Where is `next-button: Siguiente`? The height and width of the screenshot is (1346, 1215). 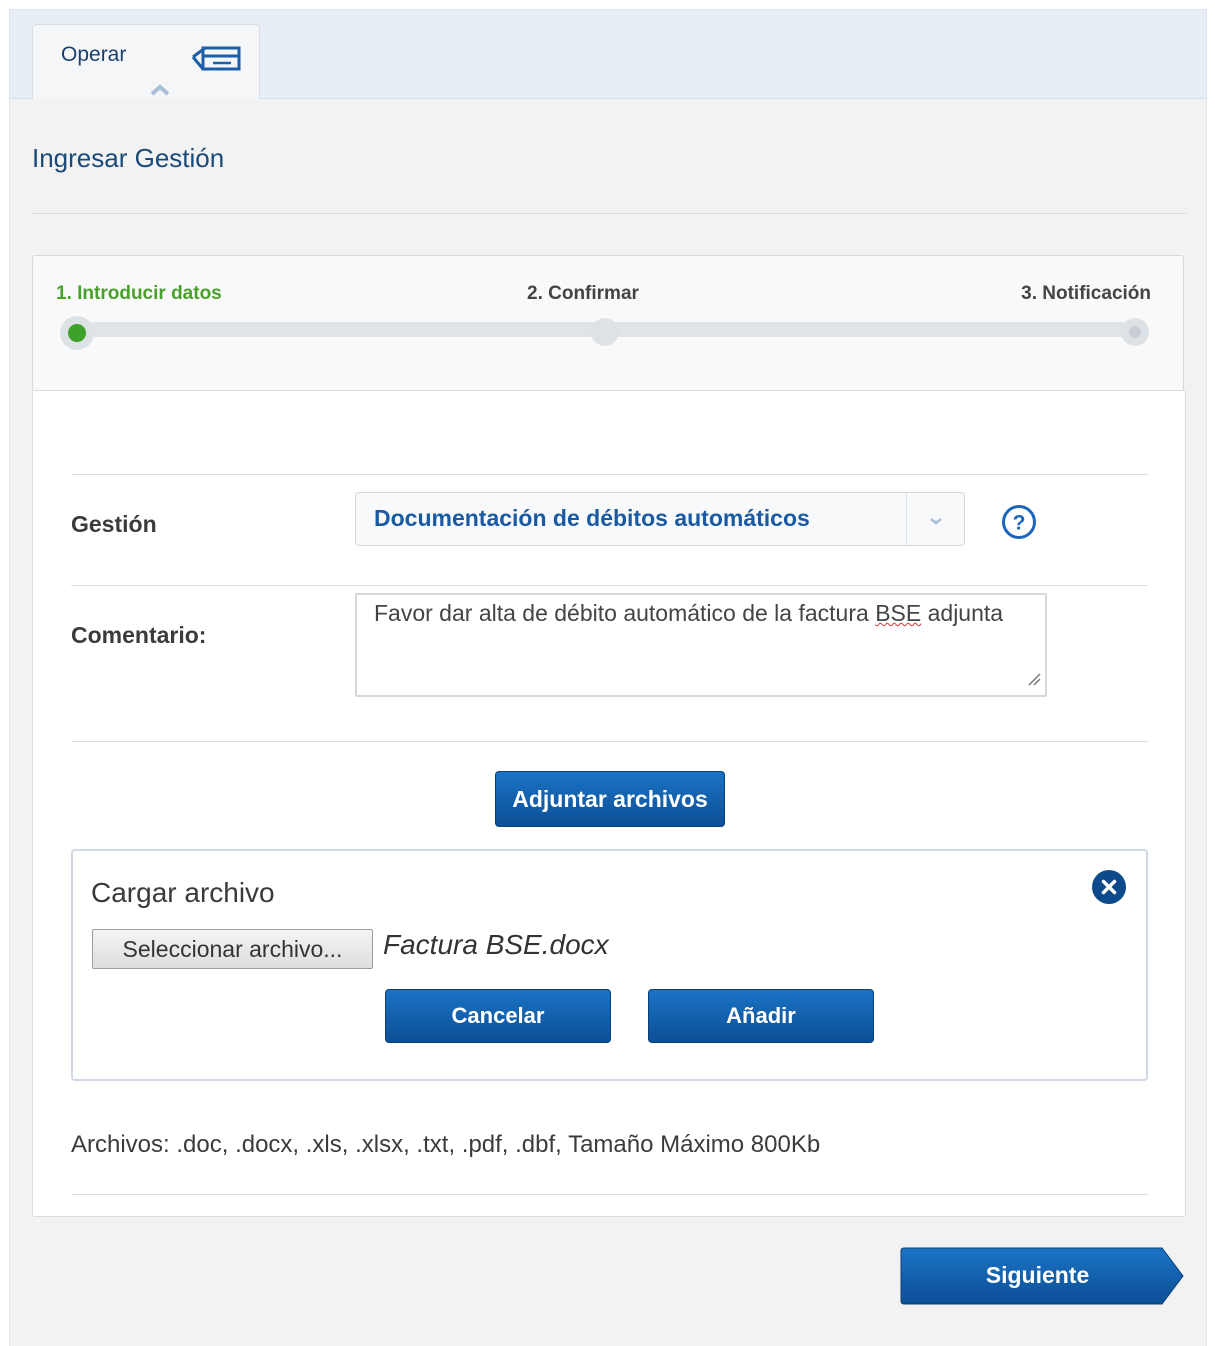 next-button: Siguiente is located at coordinates (1042, 1278).